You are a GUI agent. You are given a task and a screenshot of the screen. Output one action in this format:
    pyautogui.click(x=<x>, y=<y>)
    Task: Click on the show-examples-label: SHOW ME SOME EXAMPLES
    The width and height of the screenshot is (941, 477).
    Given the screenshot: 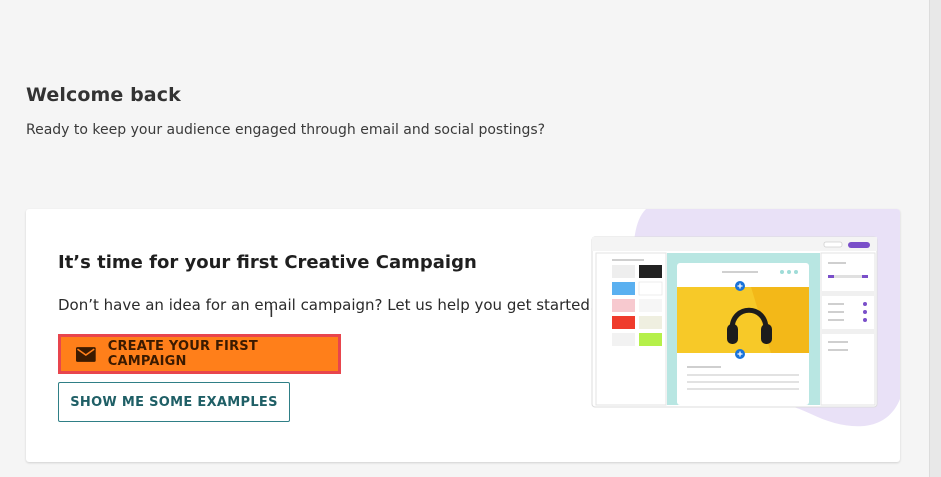 What is the action you would take?
    pyautogui.click(x=174, y=402)
    